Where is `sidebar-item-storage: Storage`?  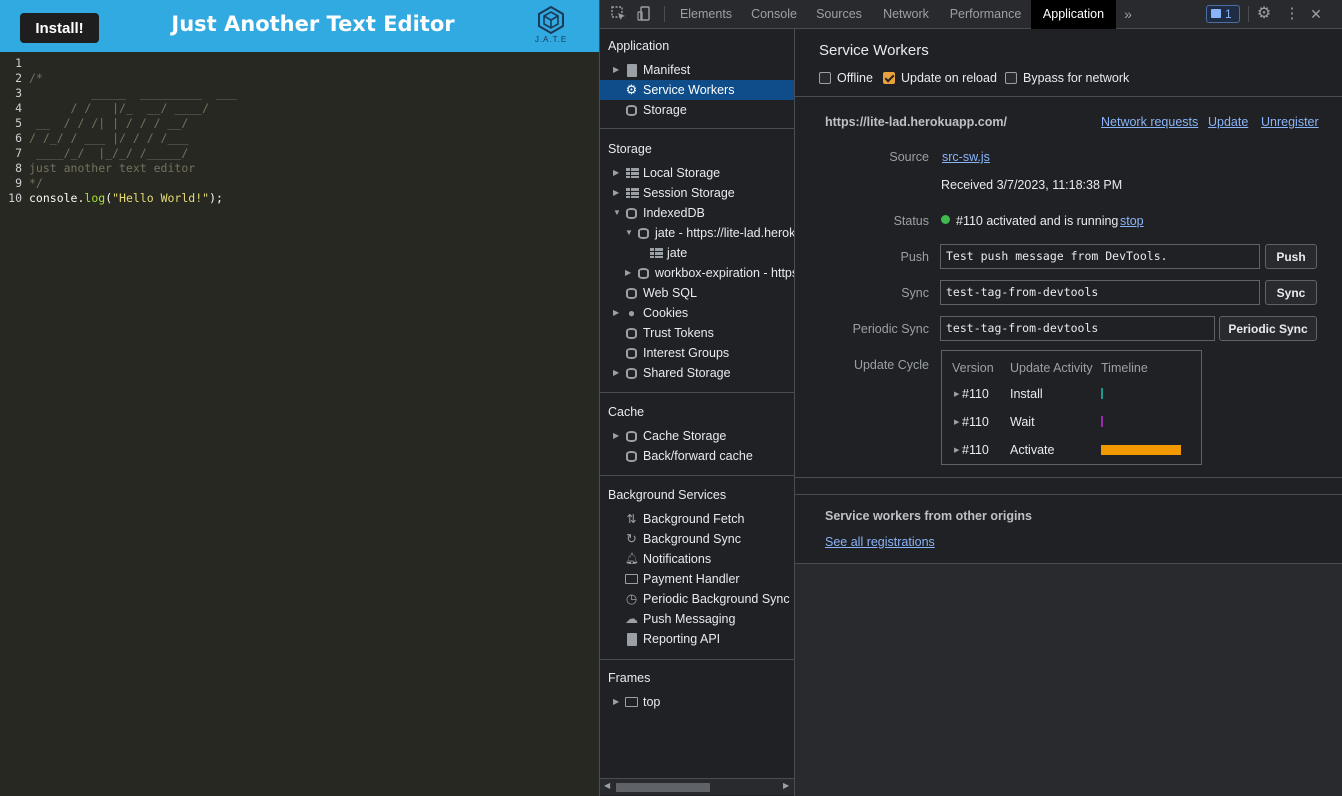
sidebar-item-storage: Storage is located at coordinates (697, 110).